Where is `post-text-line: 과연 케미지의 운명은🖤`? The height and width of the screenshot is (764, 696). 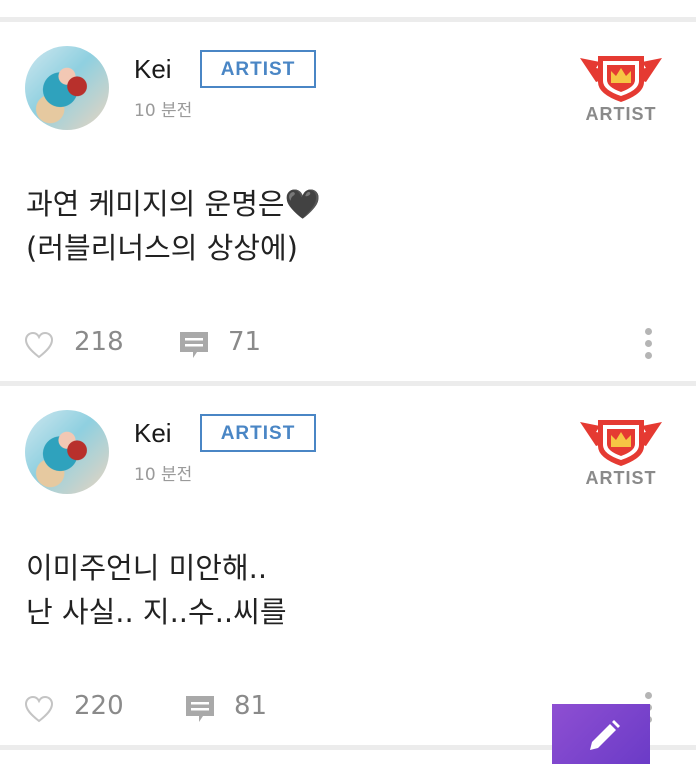 post-text-line: 과연 케미지의 운명은🖤 is located at coordinates (173, 204).